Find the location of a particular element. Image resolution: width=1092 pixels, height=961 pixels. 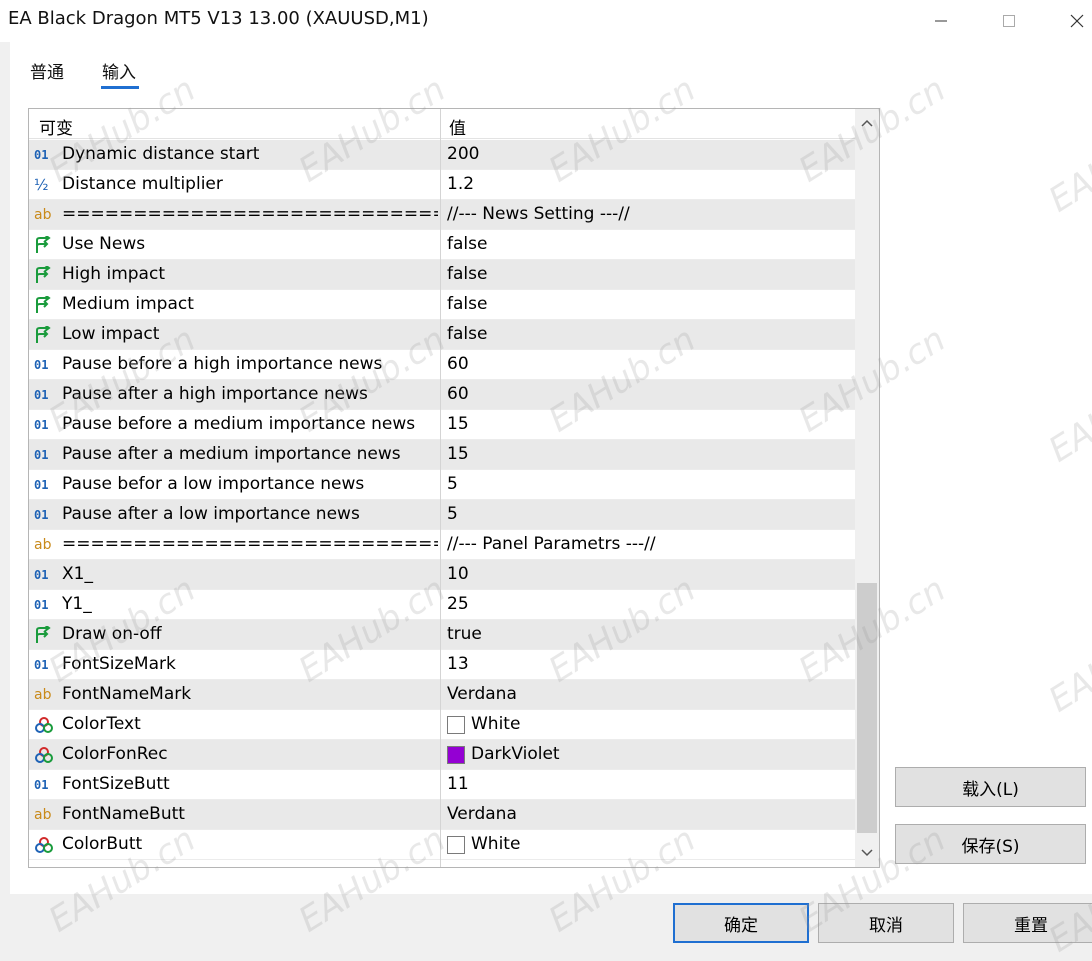

parameter-name: Pause before a medium importance news is located at coordinates (239, 424).